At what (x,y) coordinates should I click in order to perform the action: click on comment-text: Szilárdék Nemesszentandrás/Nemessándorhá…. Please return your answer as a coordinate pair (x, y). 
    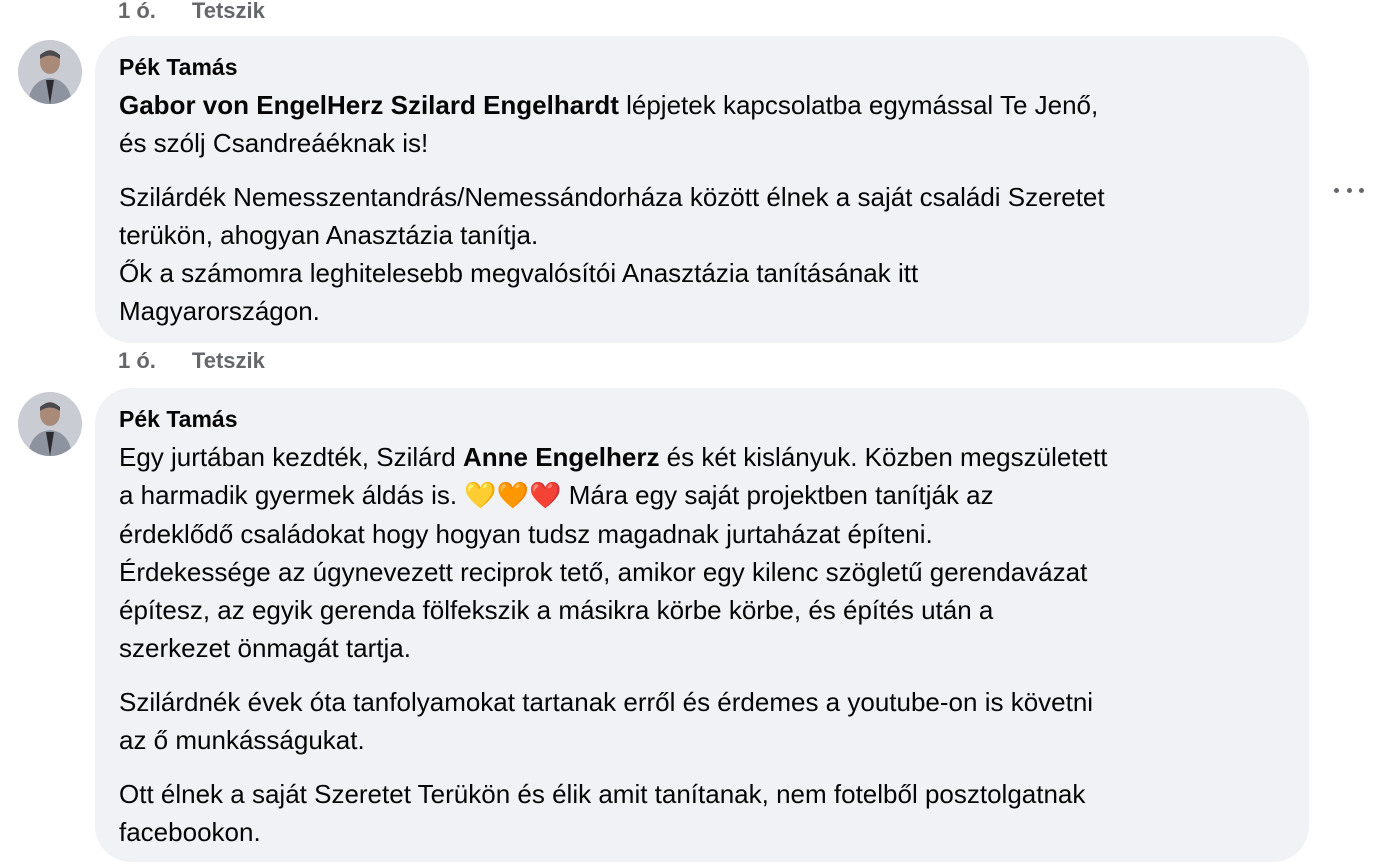
    Looking at the image, I should click on (612, 197).